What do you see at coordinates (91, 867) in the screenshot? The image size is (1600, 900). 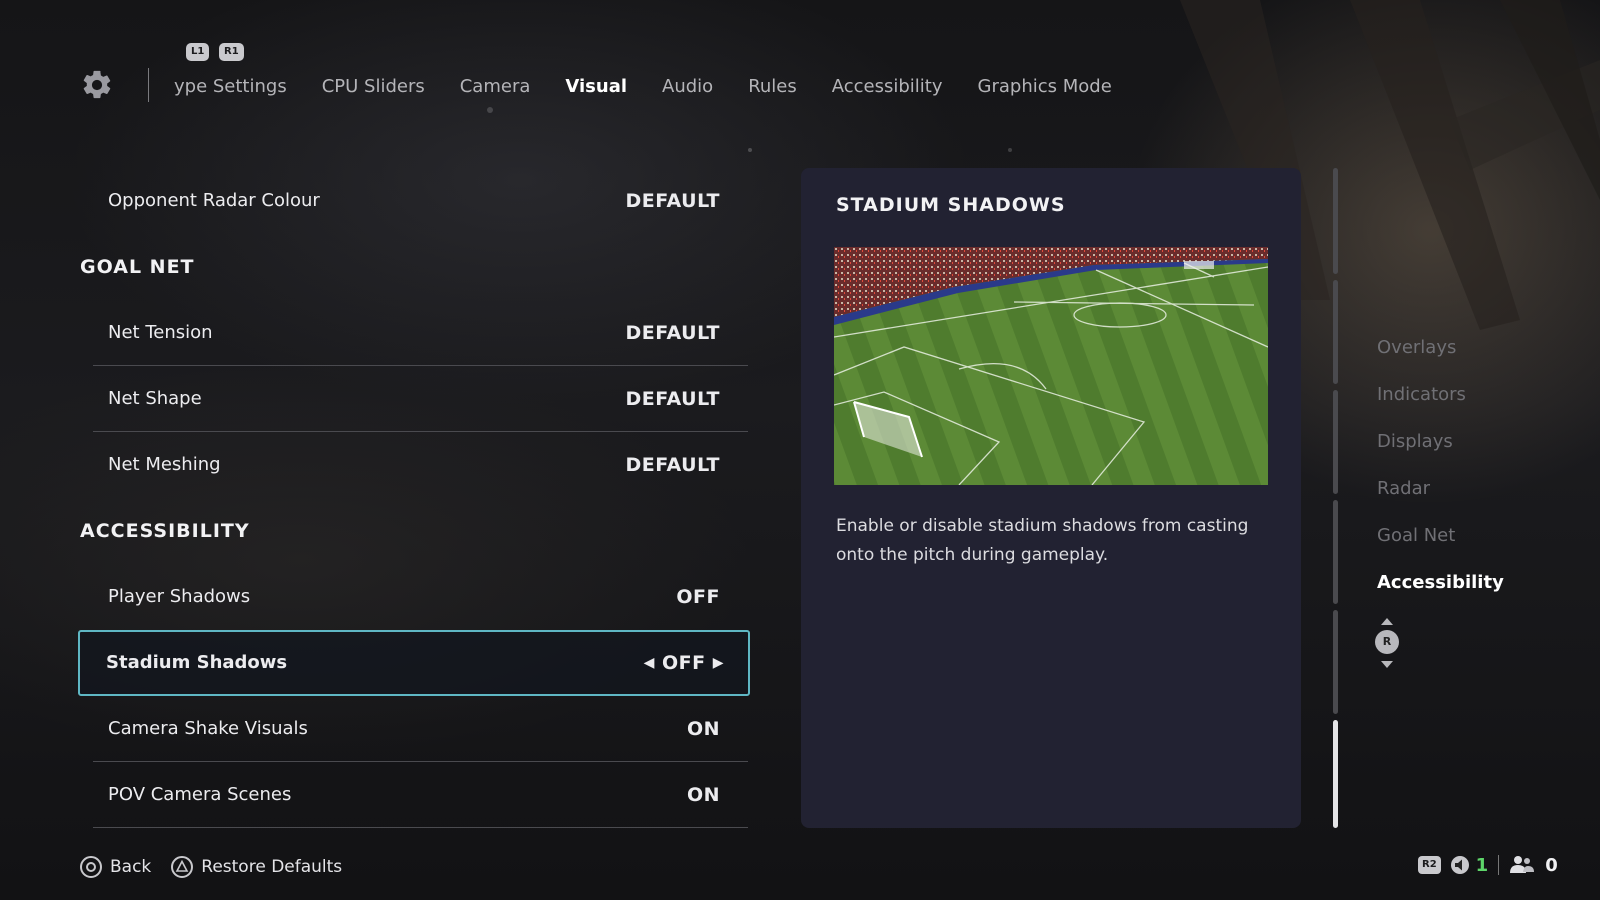 I see `circle-button-icon` at bounding box center [91, 867].